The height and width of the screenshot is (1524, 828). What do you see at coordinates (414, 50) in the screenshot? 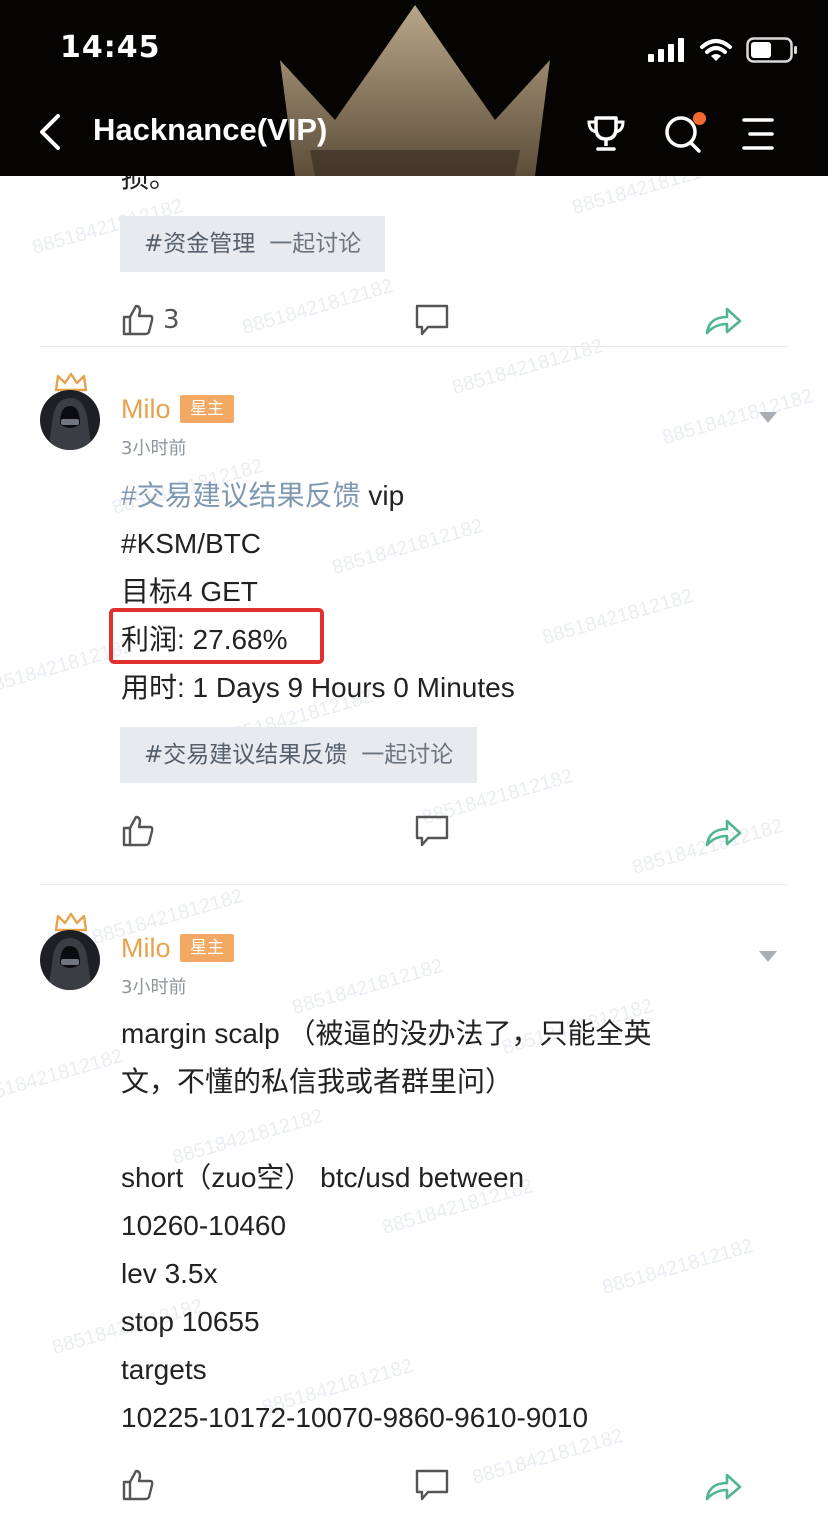
I see `status-bar: 14:45` at bounding box center [414, 50].